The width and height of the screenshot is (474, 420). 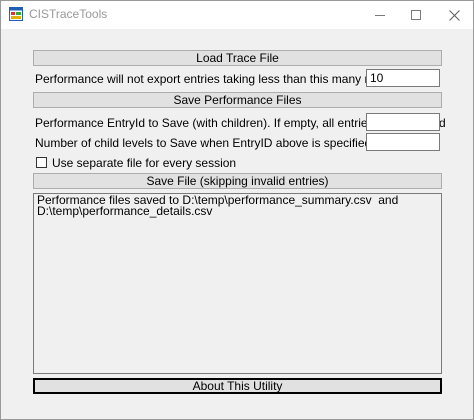 What do you see at coordinates (403, 142) in the screenshot?
I see `child-levels-input` at bounding box center [403, 142].